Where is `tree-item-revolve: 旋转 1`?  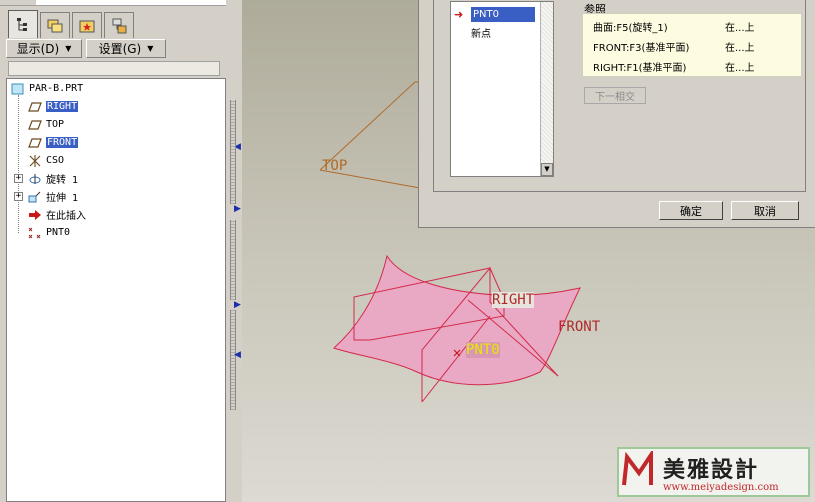 tree-item-revolve: 旋转 1 is located at coordinates (52, 178).